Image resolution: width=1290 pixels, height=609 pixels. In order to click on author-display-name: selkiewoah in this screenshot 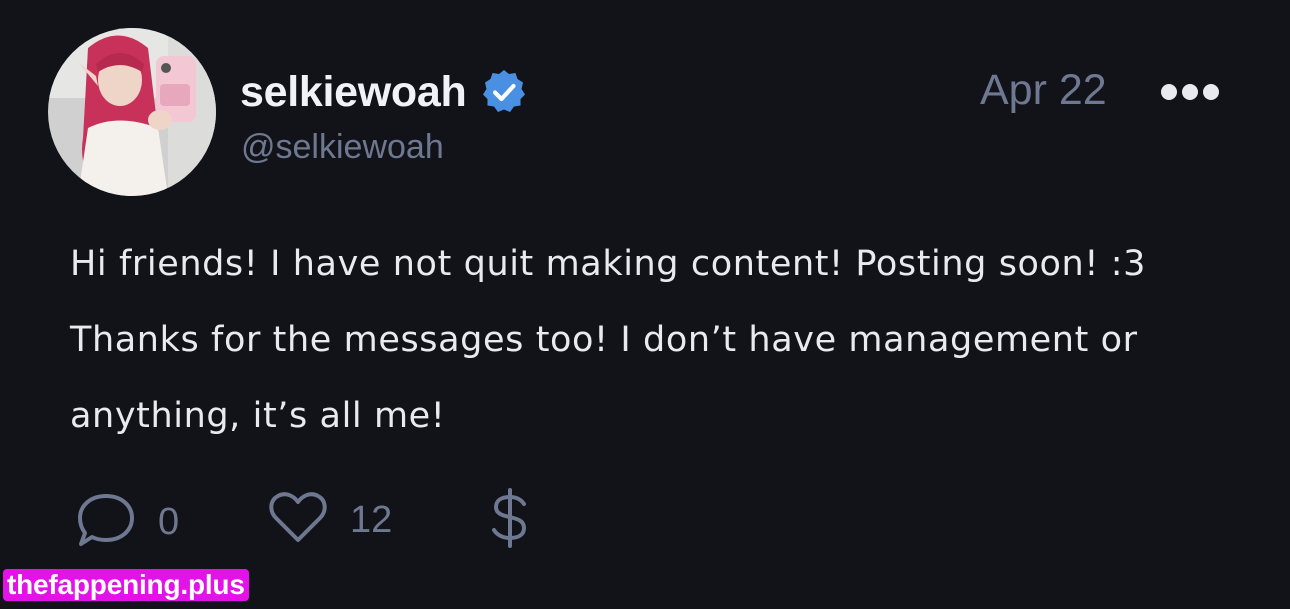, I will do `click(353, 92)`.